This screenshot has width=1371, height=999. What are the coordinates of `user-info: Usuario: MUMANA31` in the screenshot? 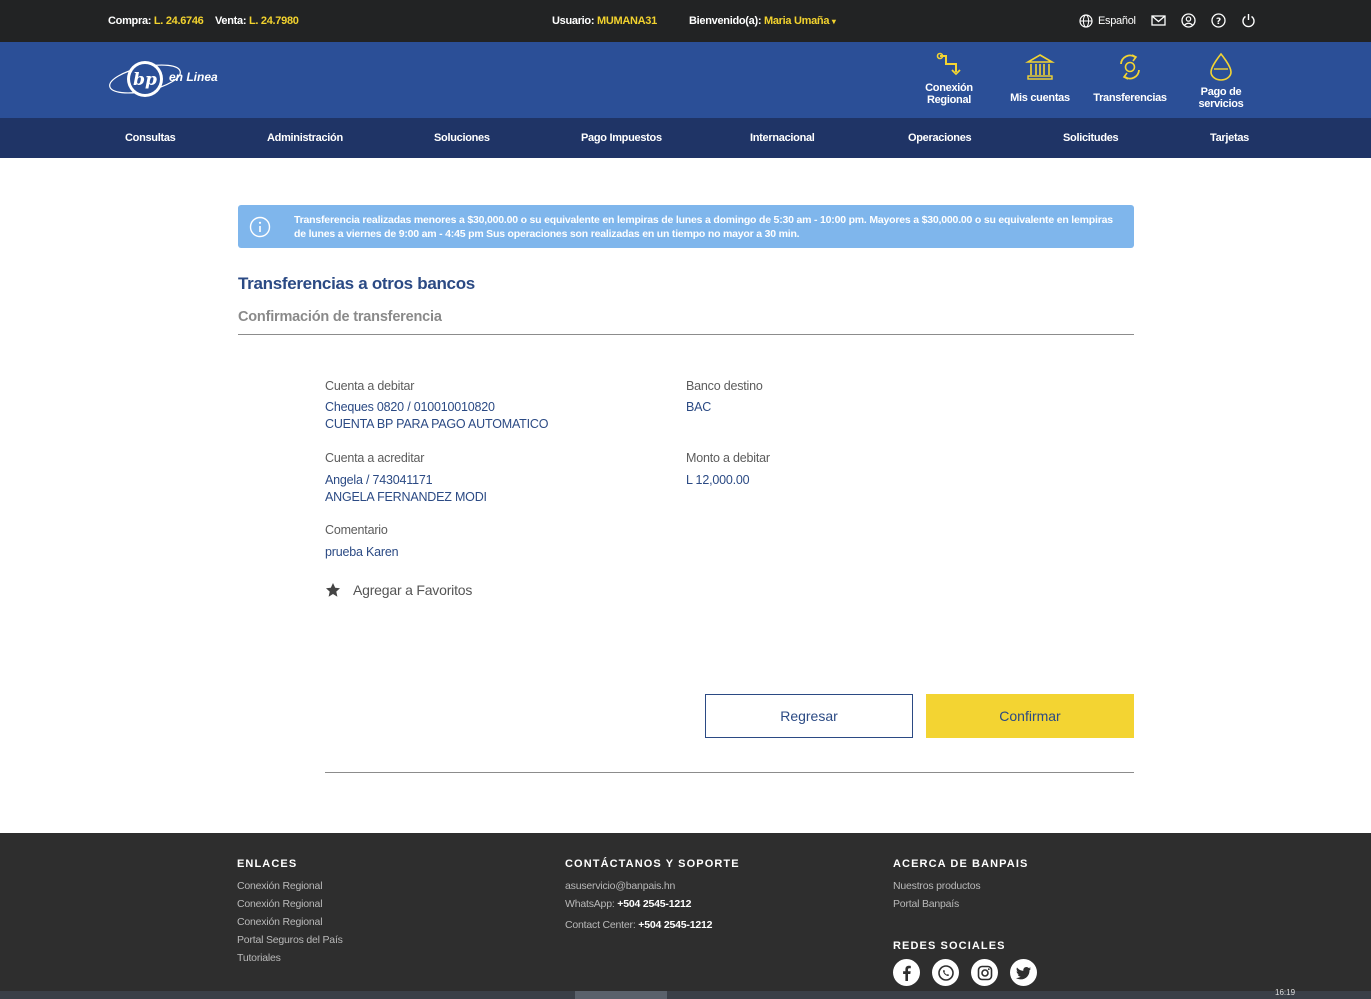 It's located at (604, 21).